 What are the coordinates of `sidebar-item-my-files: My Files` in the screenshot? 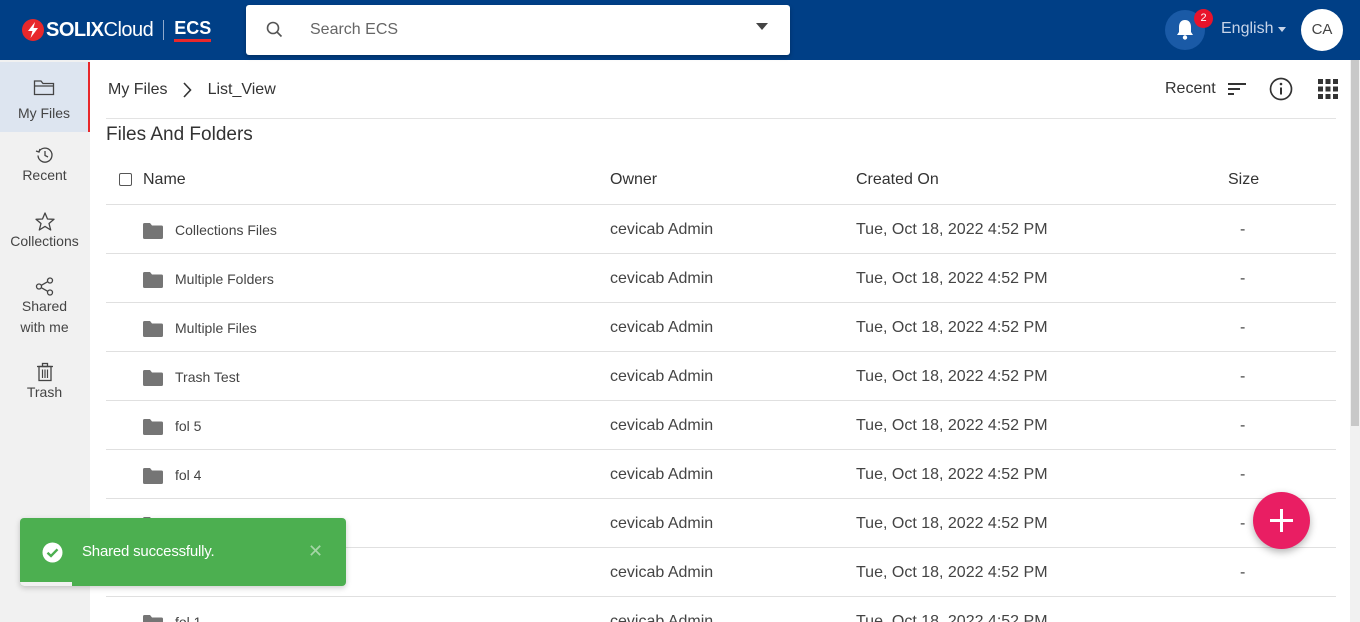 It's located at (45, 97).